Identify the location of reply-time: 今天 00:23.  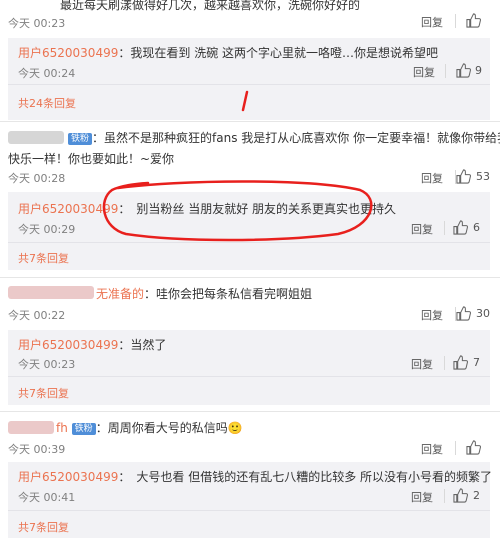
(47, 364).